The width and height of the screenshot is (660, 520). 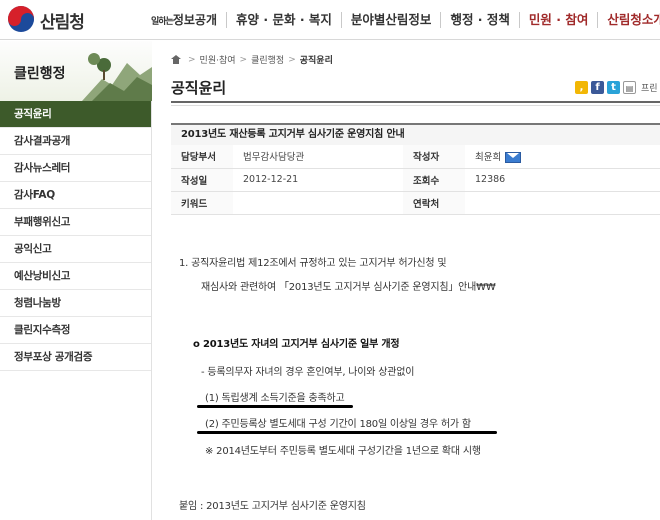 I want to click on meta-label-dept: 담당부서, so click(x=202, y=157).